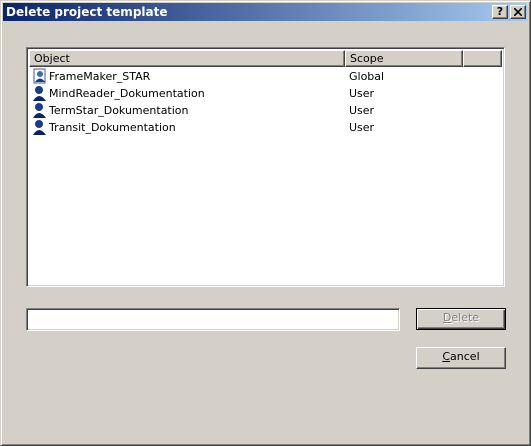 This screenshot has height=446, width=531. I want to click on cancel-button-label: Cancel, so click(461, 356).